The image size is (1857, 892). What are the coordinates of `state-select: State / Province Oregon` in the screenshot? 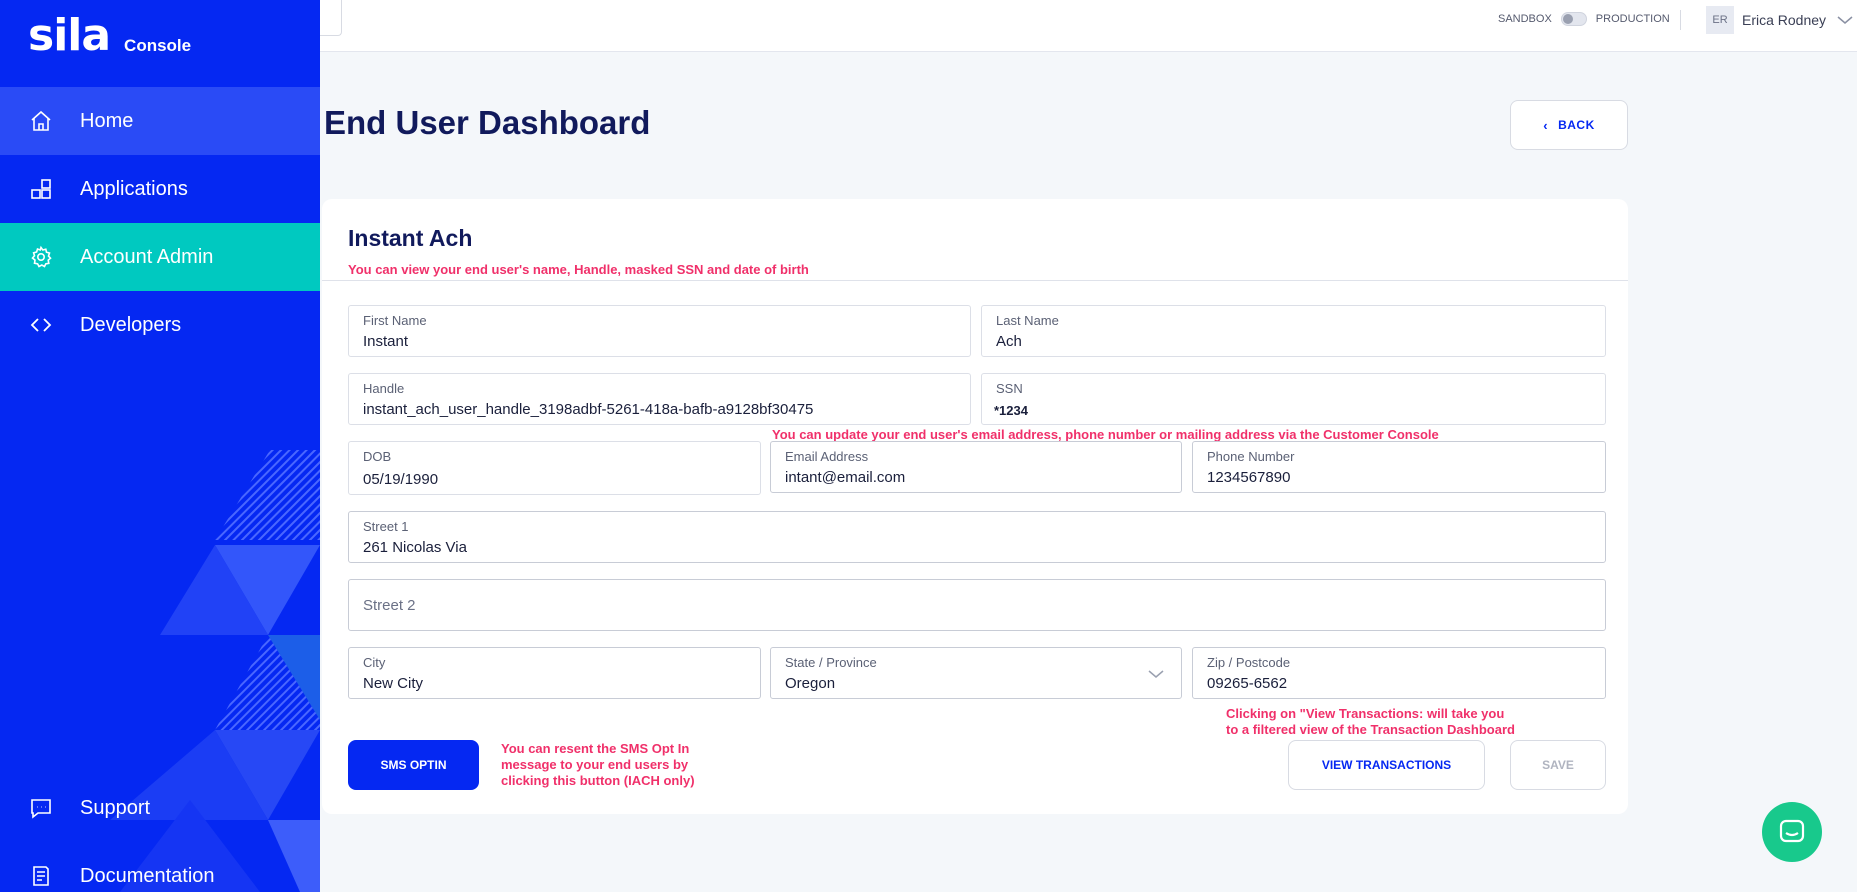 It's located at (976, 673).